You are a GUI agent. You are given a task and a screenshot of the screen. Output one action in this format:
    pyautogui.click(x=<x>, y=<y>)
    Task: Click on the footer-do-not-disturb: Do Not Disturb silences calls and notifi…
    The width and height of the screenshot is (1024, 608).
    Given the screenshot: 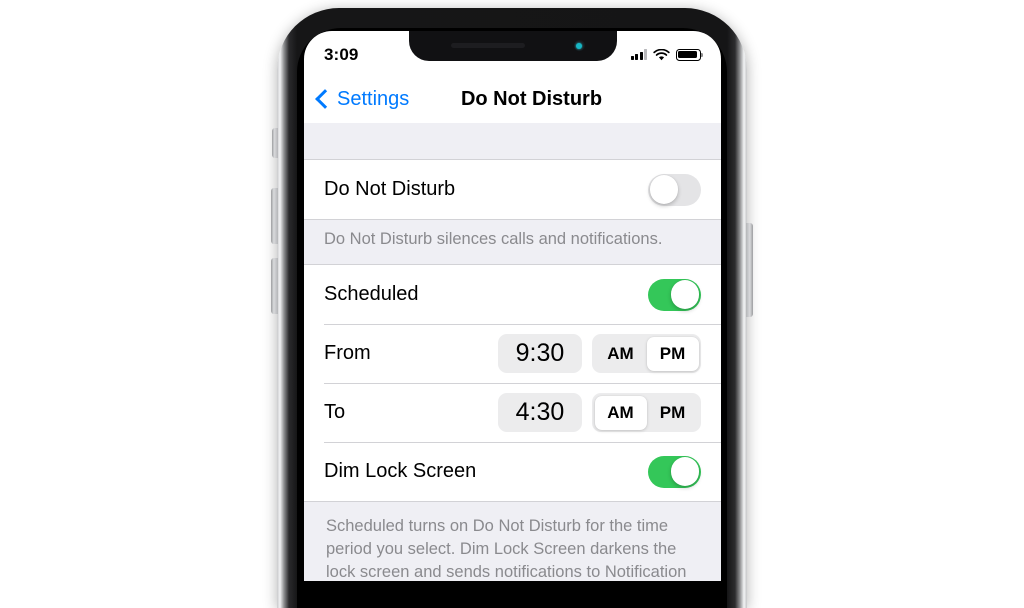 What is the action you would take?
    pyautogui.click(x=512, y=242)
    